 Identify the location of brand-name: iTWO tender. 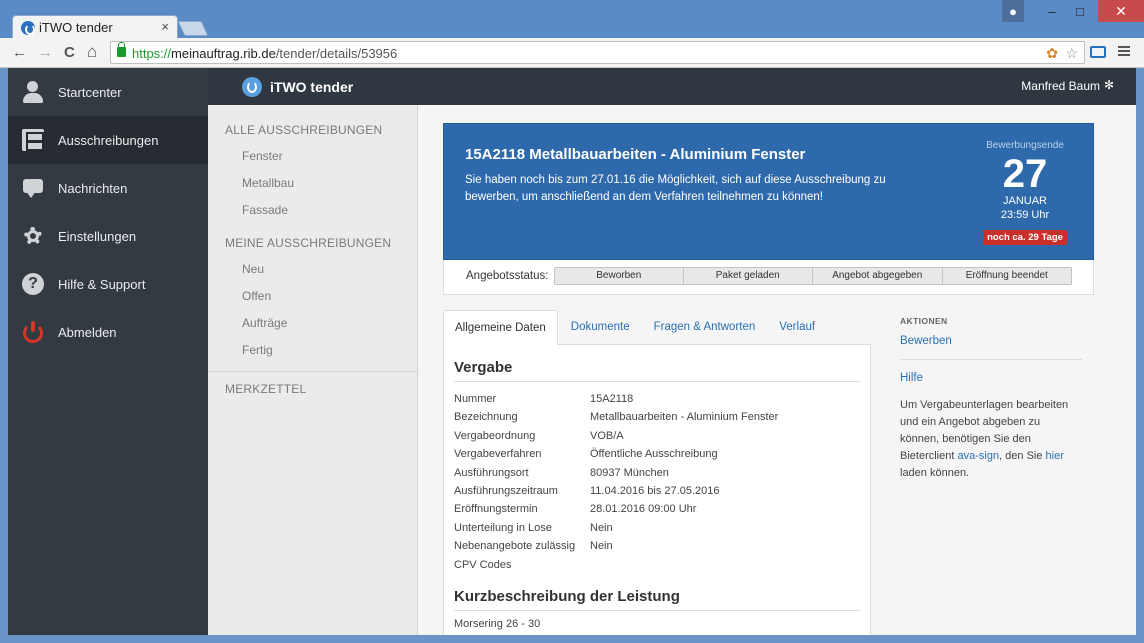
(312, 87).